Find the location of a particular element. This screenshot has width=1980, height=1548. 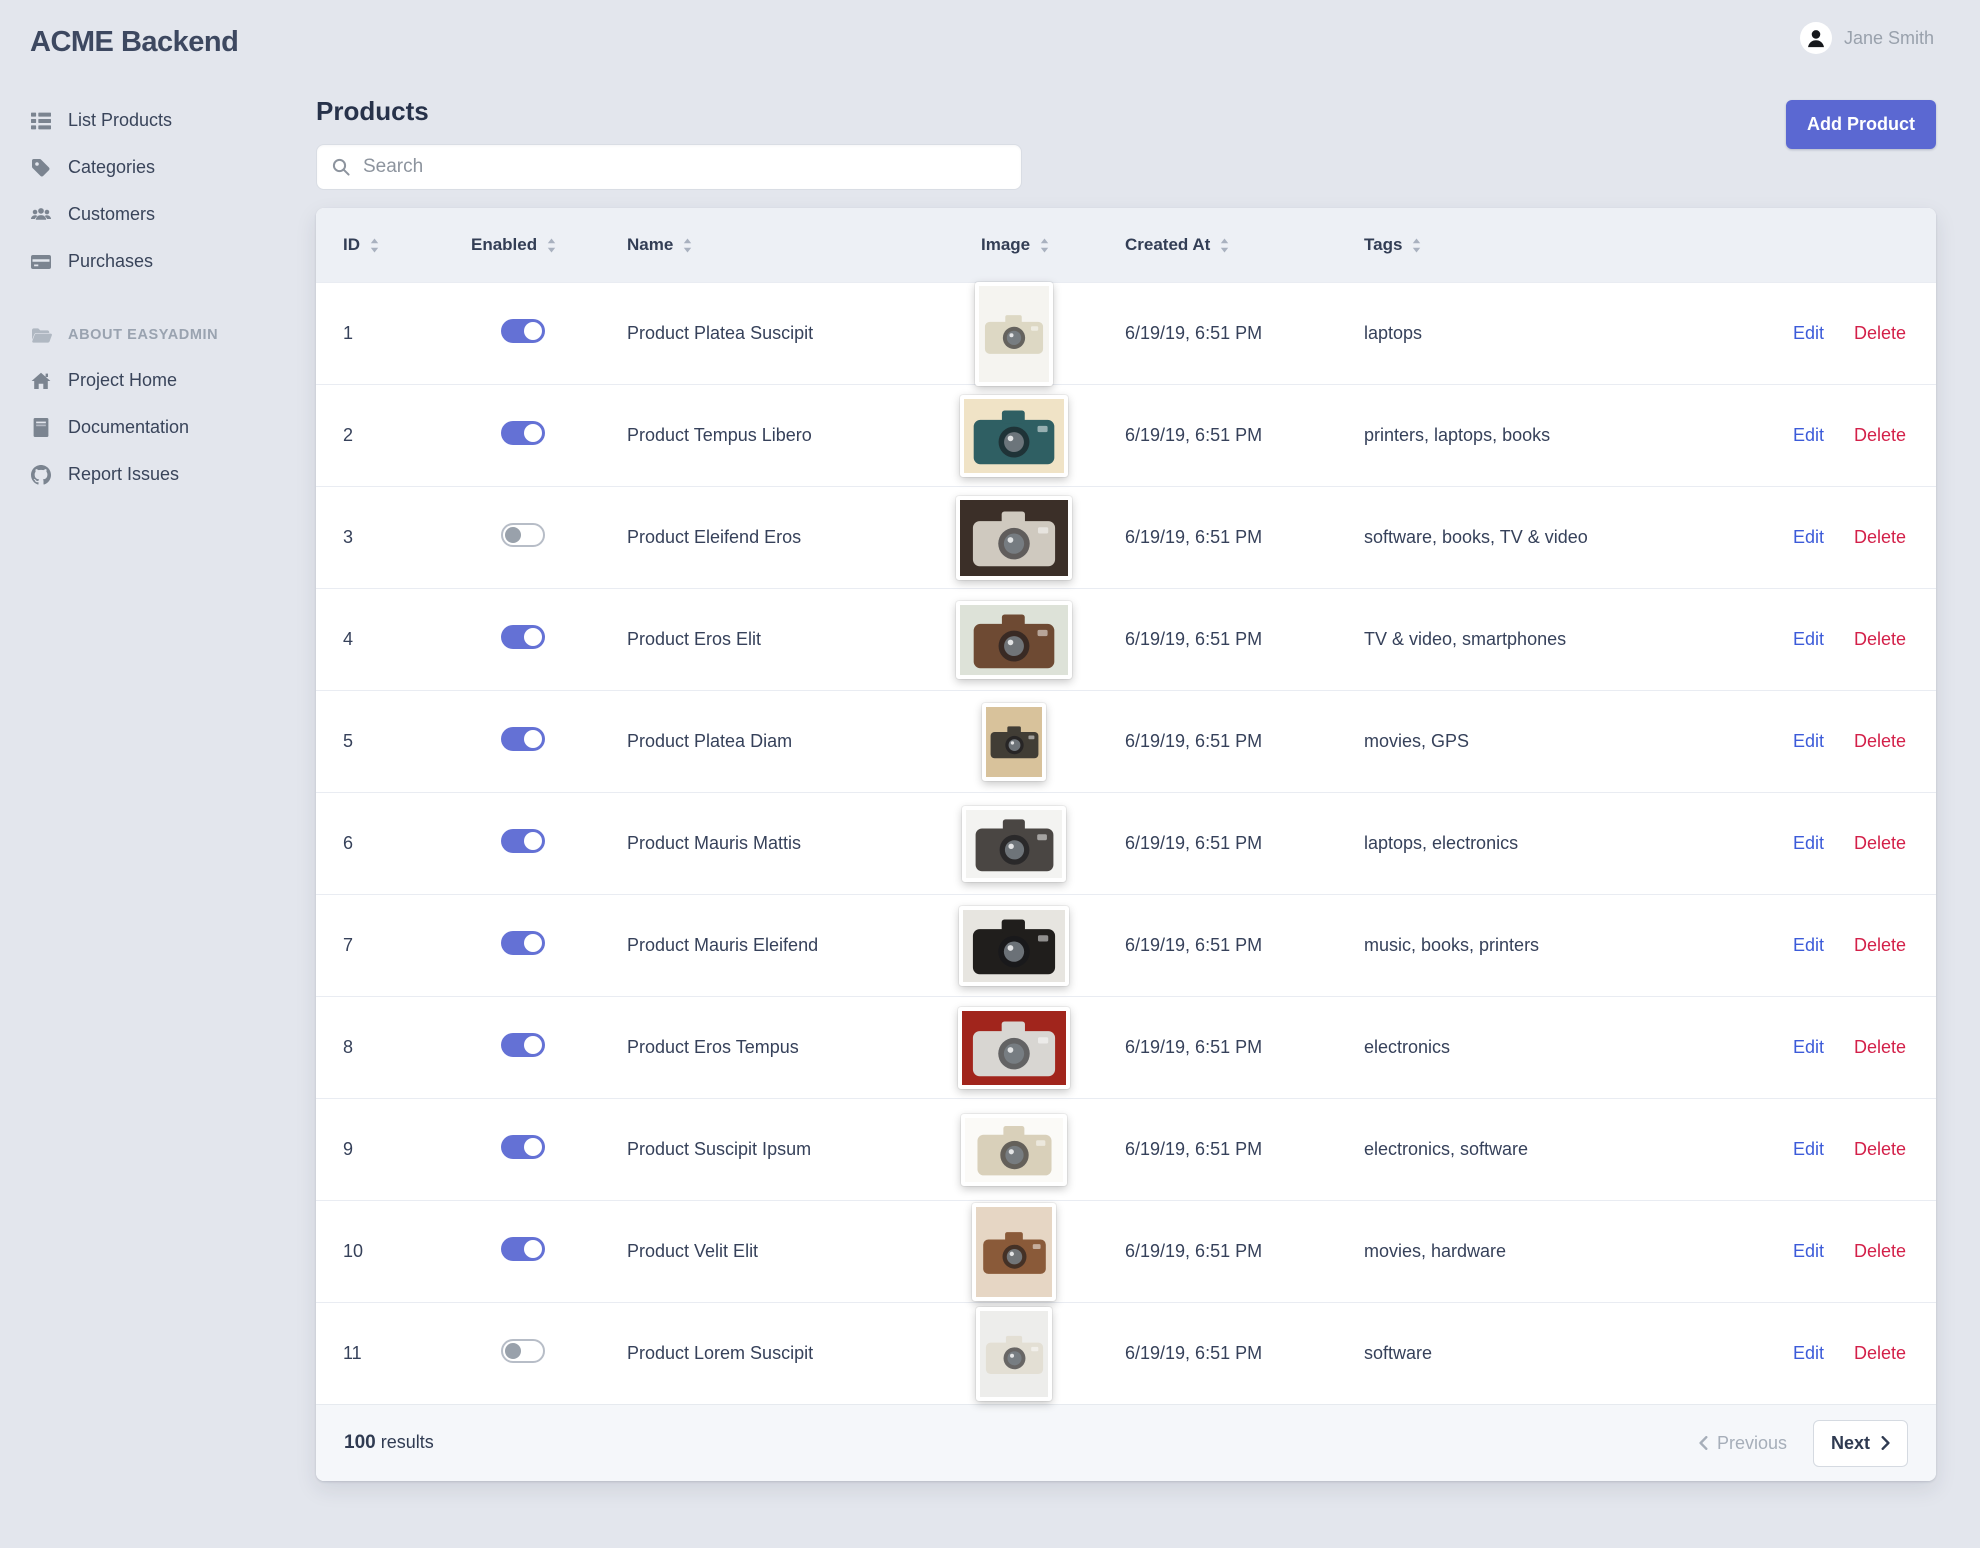

search-bar is located at coordinates (669, 167).